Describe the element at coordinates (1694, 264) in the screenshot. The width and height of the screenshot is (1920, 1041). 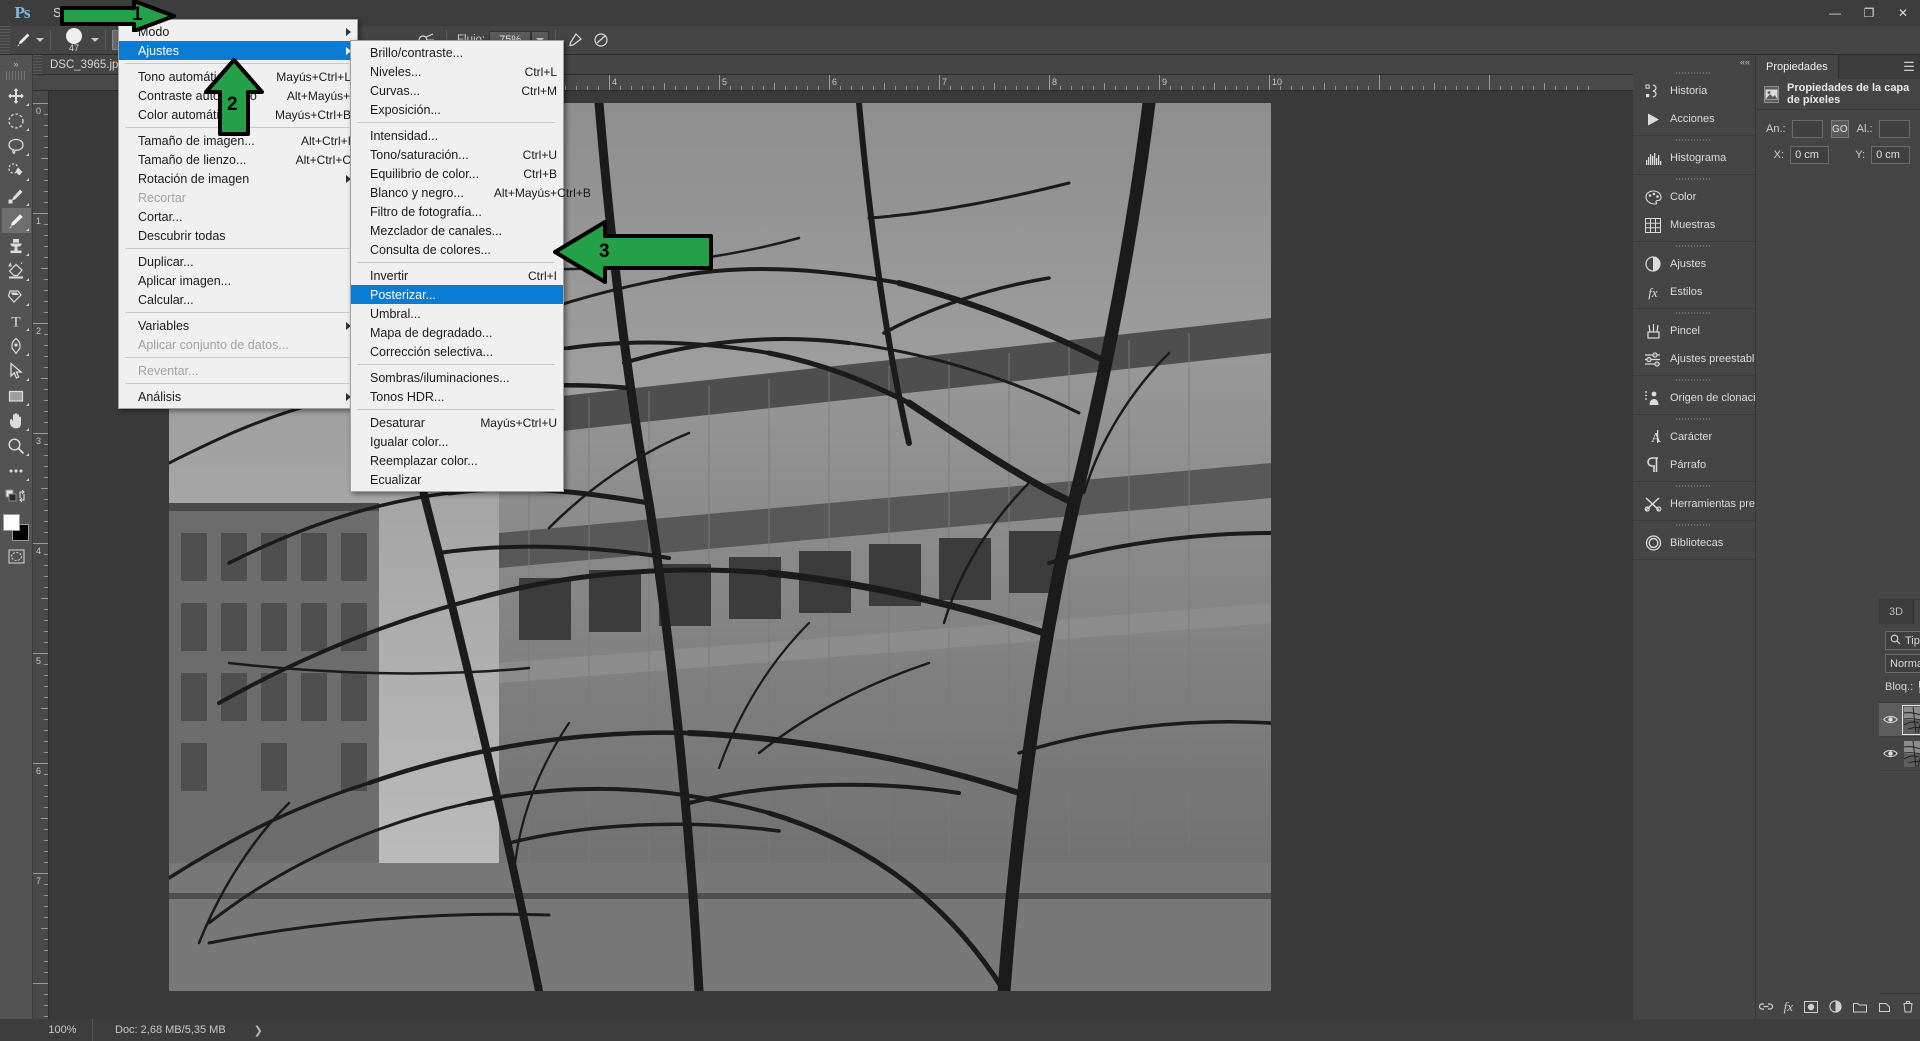
I see `dock-item-ajustes: Ajustes` at that location.